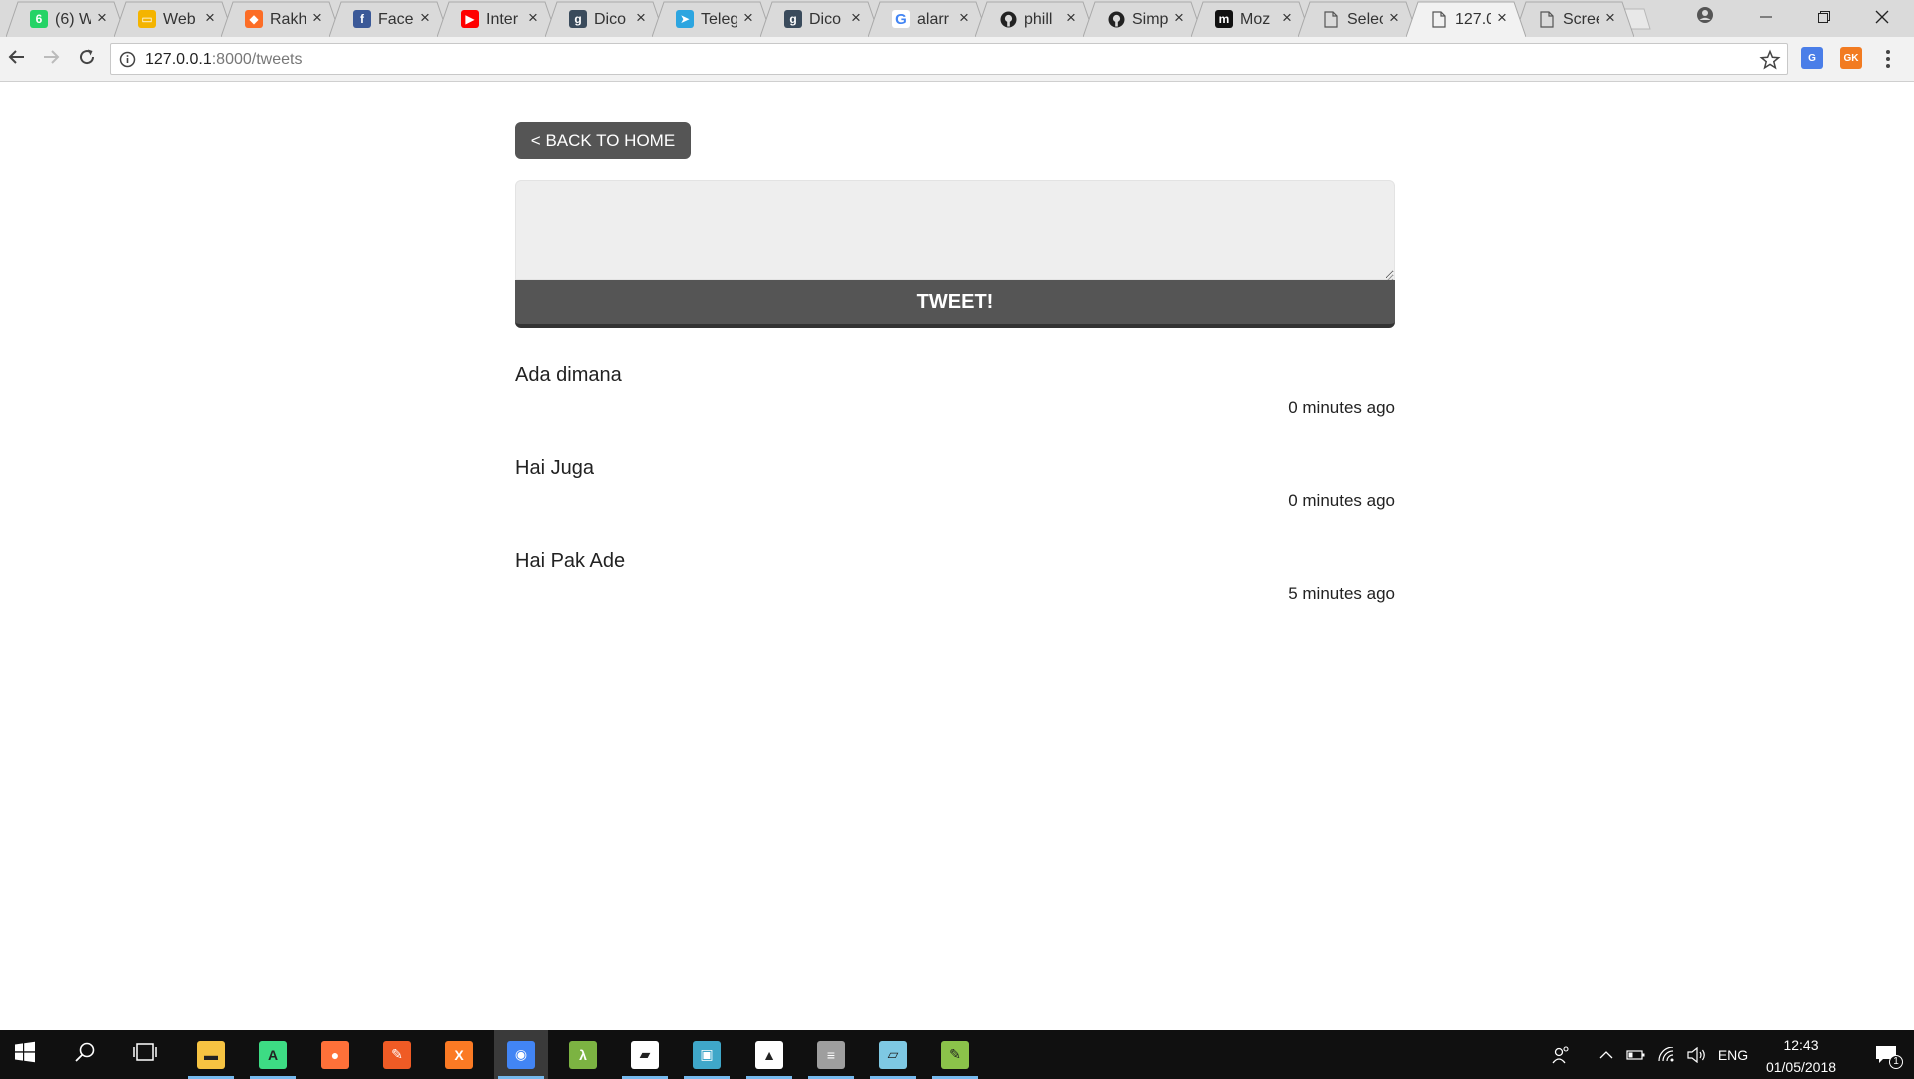 Image resolution: width=1914 pixels, height=1079 pixels. Describe the element at coordinates (39, 19) in the screenshot. I see `whatsapp-icon: 6` at that location.